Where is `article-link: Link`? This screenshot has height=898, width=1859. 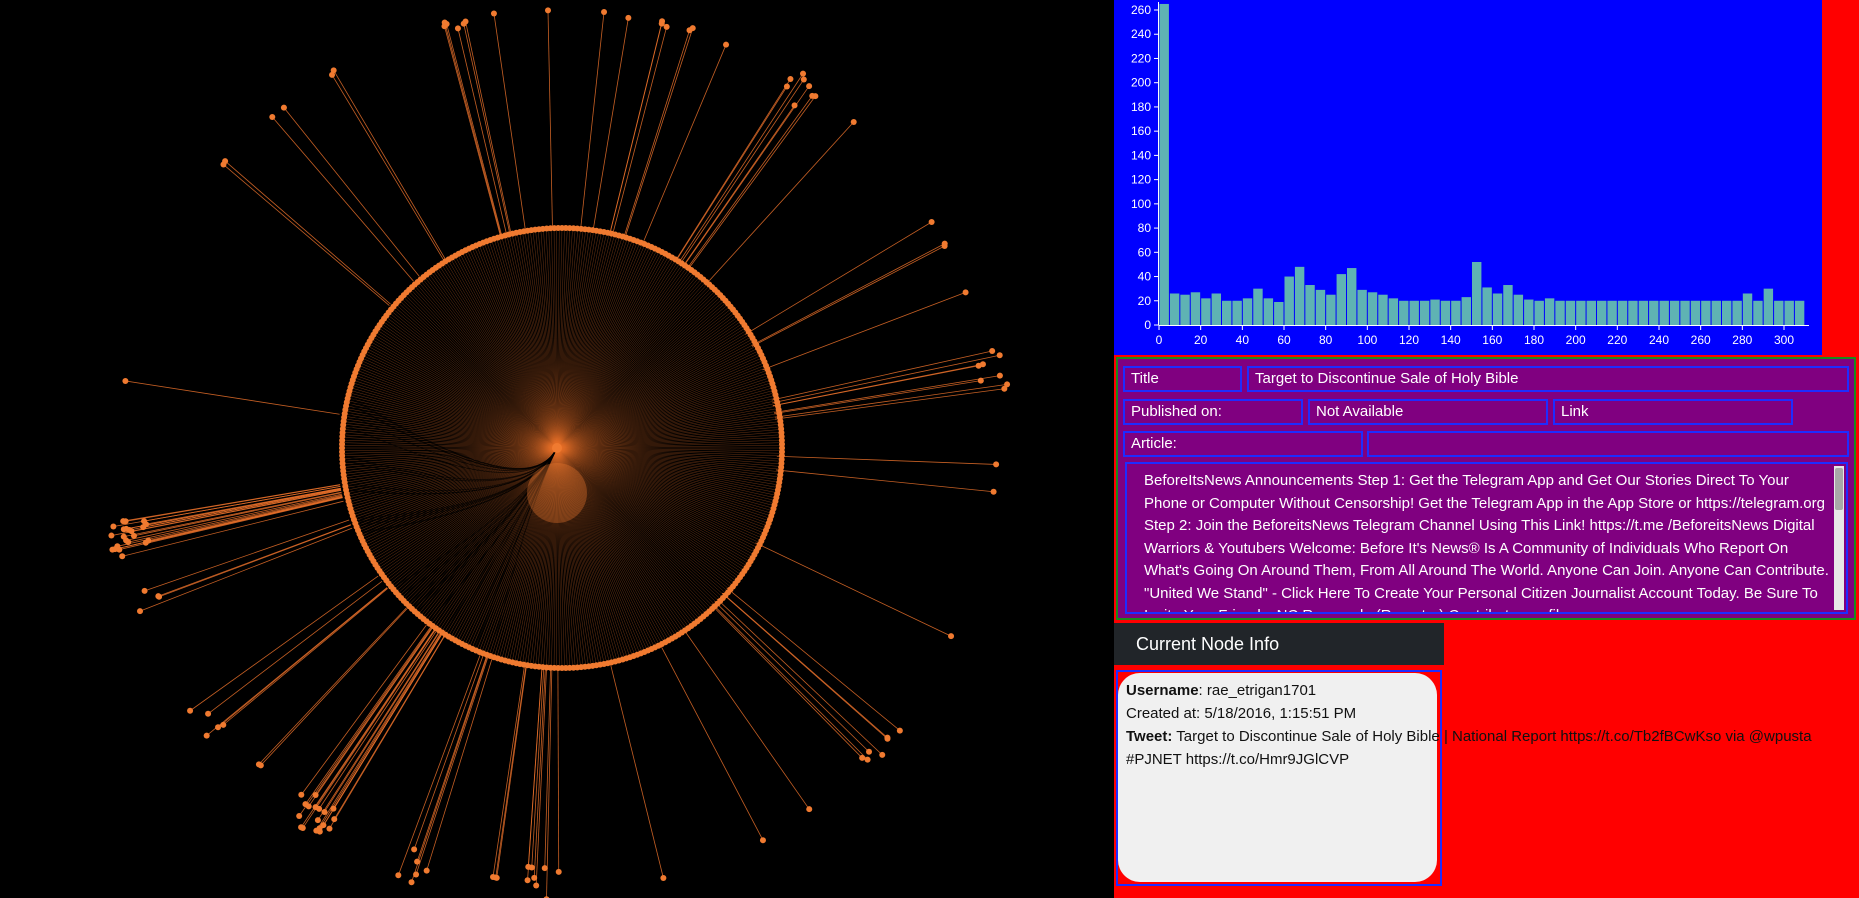 article-link: Link is located at coordinates (1673, 412).